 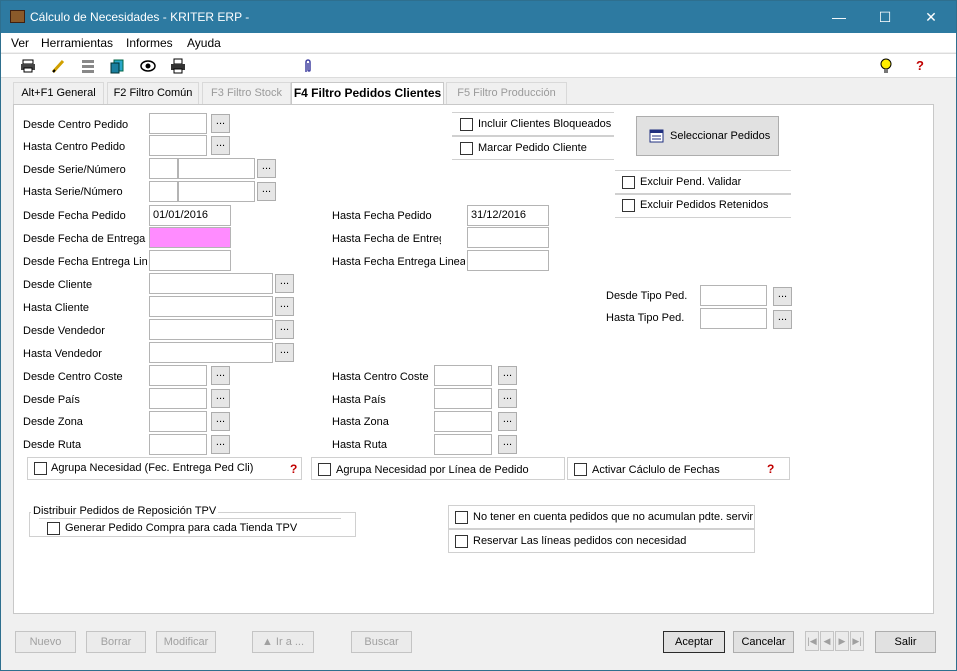 I want to click on checkbox-agrupa-linea, so click(x=324, y=469).